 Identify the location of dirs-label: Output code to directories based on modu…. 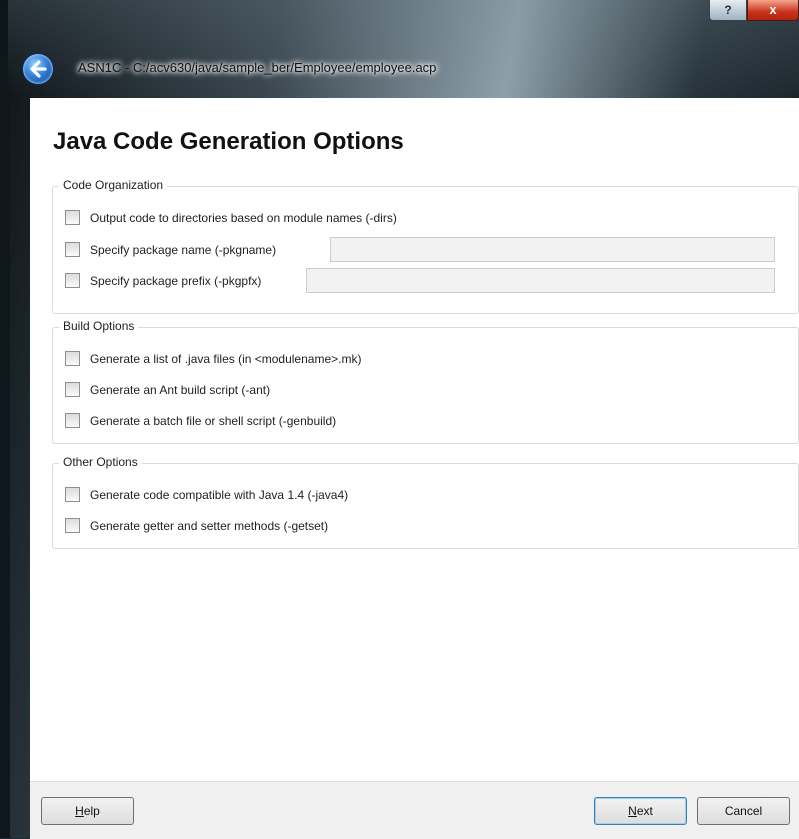
(243, 217).